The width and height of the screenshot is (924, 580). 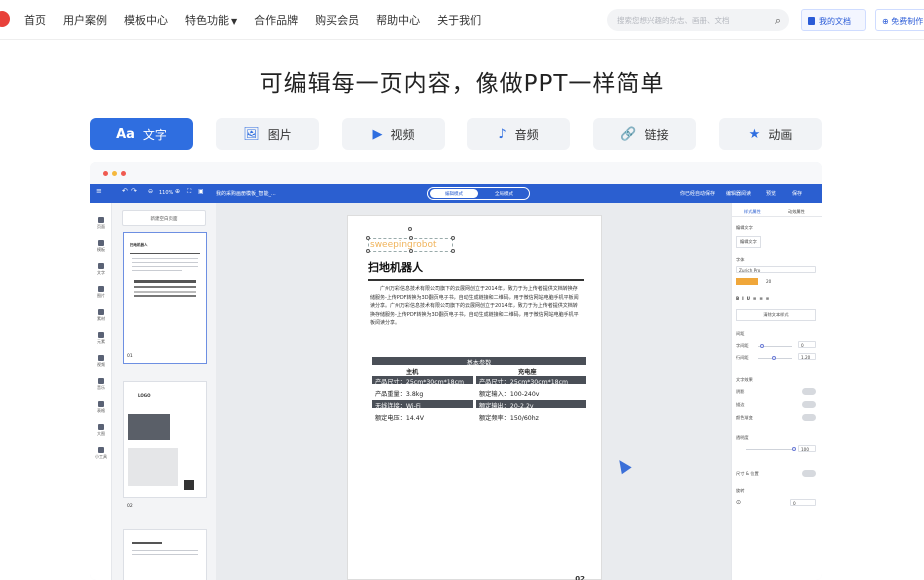 What do you see at coordinates (101, 433) in the screenshot?
I see `tool-label: 大图` at bounding box center [101, 433].